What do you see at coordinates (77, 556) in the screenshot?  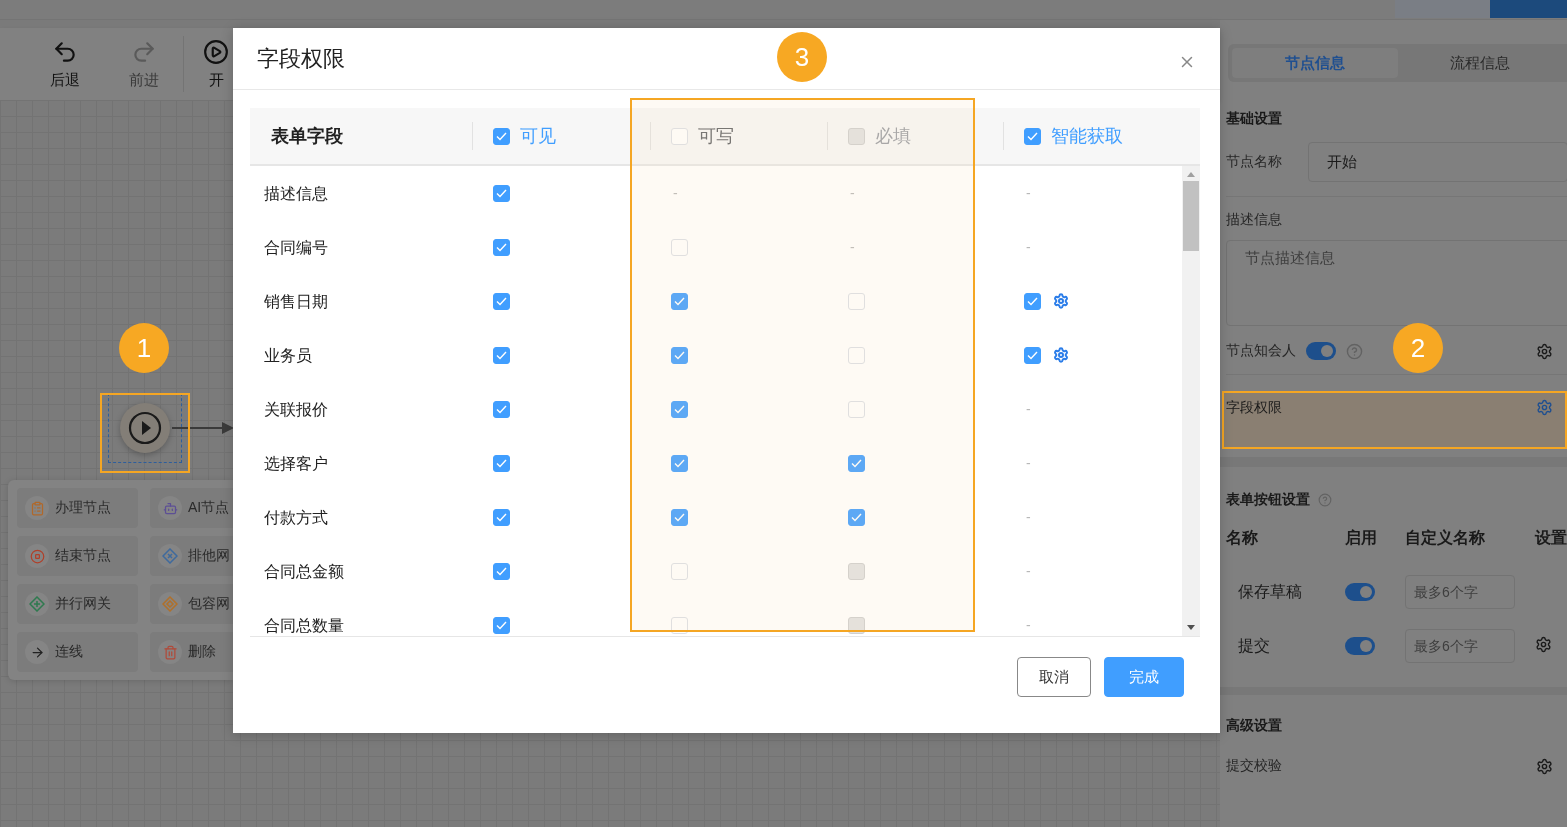 I see `menu-item: 结束节点` at bounding box center [77, 556].